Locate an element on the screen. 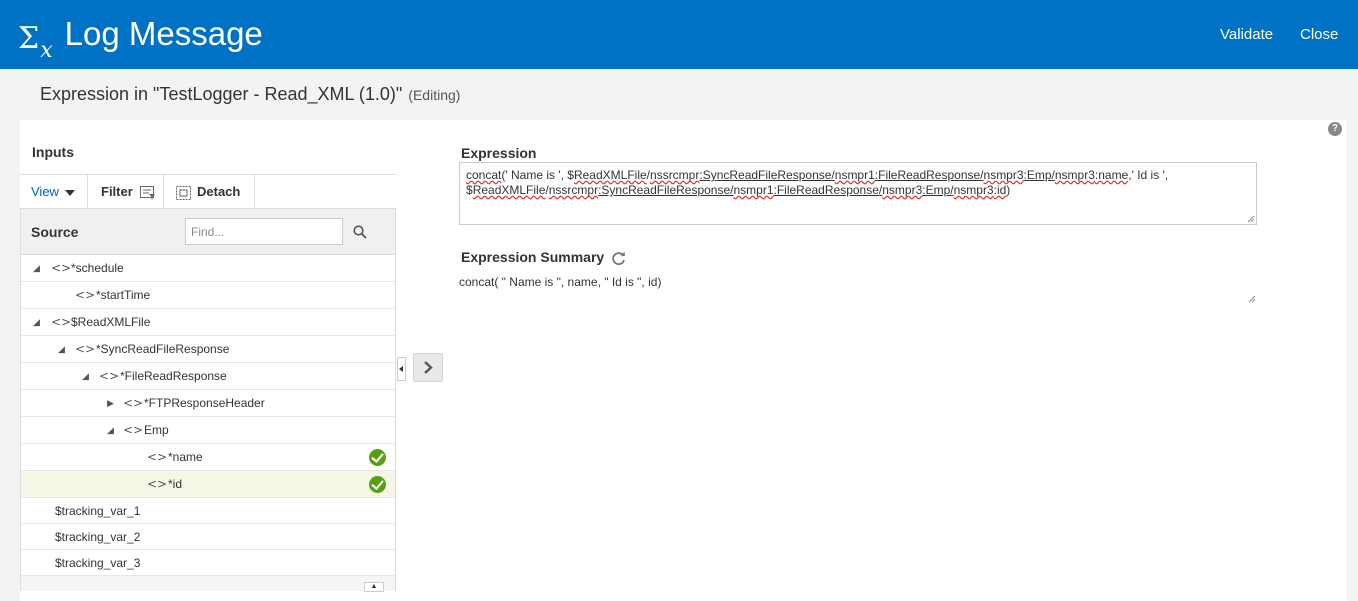 Image resolution: width=1358 pixels, height=601 pixels. sigma-icon: Σ is located at coordinates (29, 38).